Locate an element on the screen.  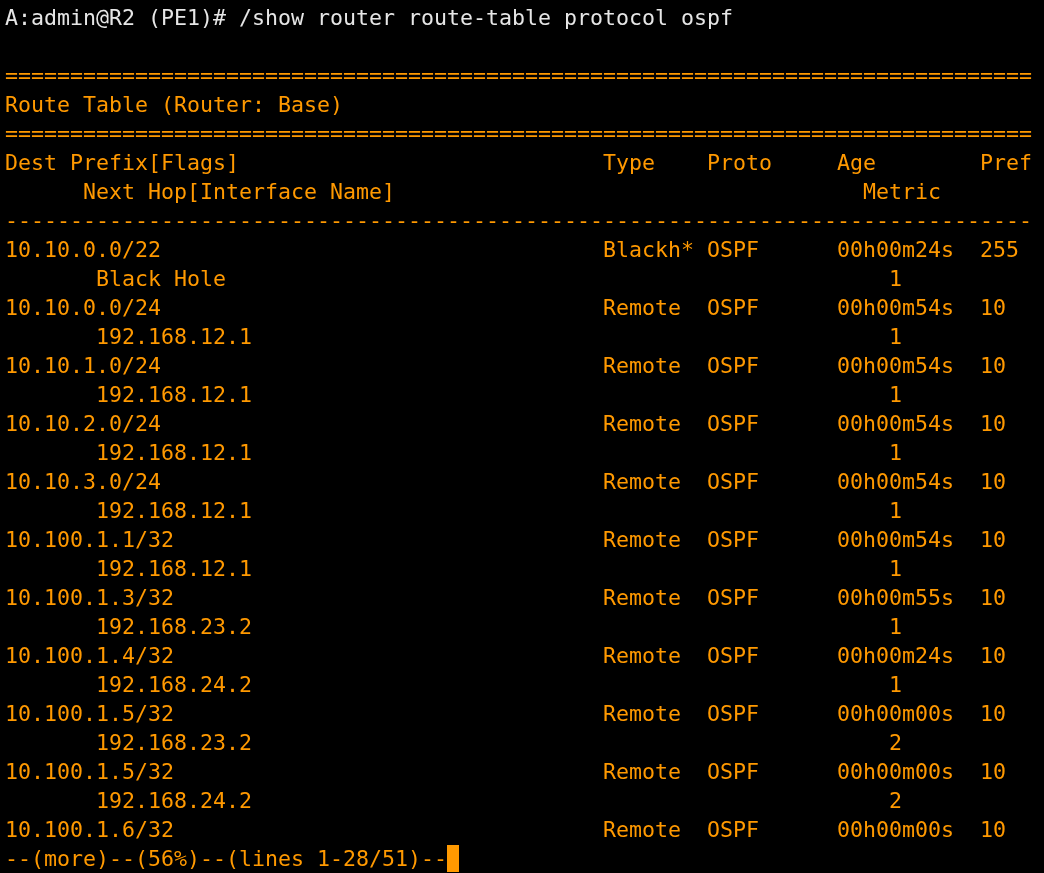
column-header: Dest Prefix[Flags] is located at coordinates (122, 163).